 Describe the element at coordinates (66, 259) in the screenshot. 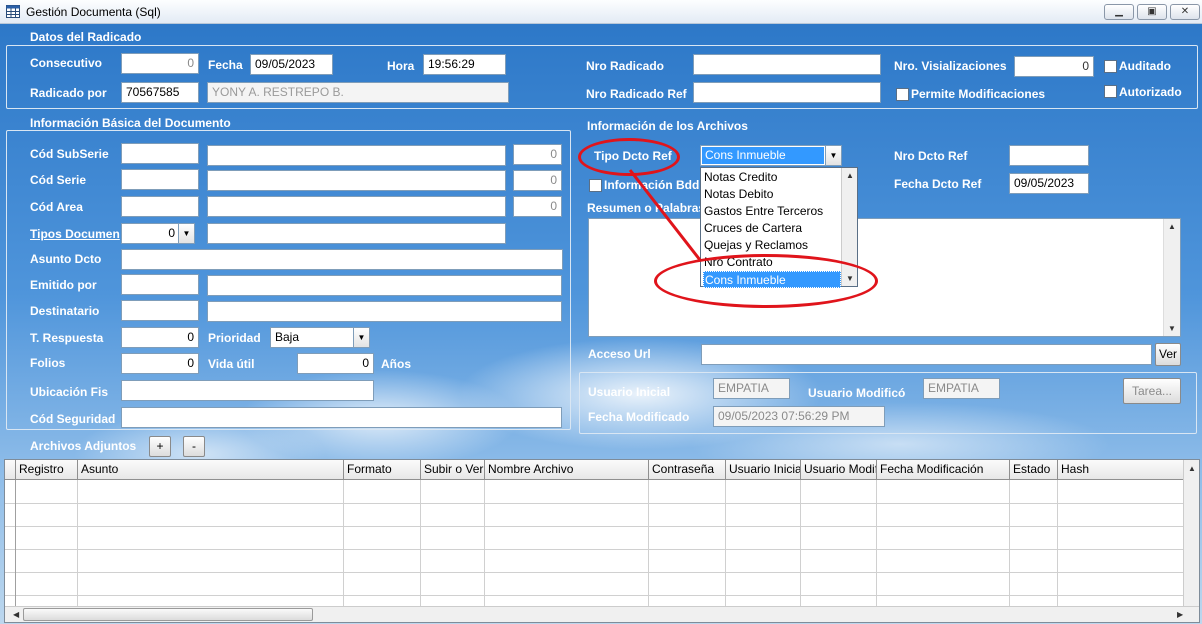

I see `asunto-label: Asunto Dcto` at that location.